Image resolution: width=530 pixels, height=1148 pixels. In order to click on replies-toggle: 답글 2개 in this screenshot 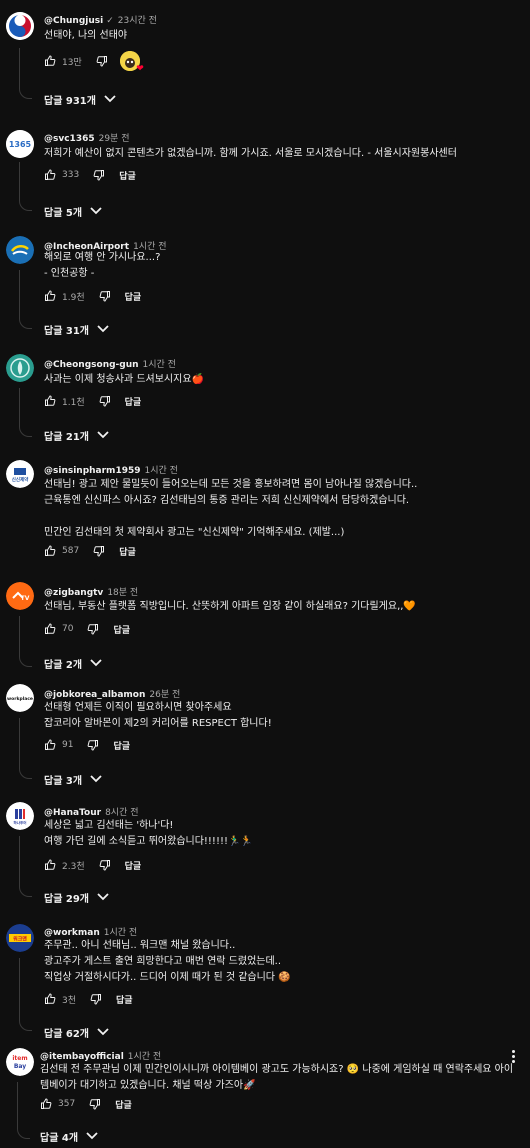, I will do `click(73, 663)`.